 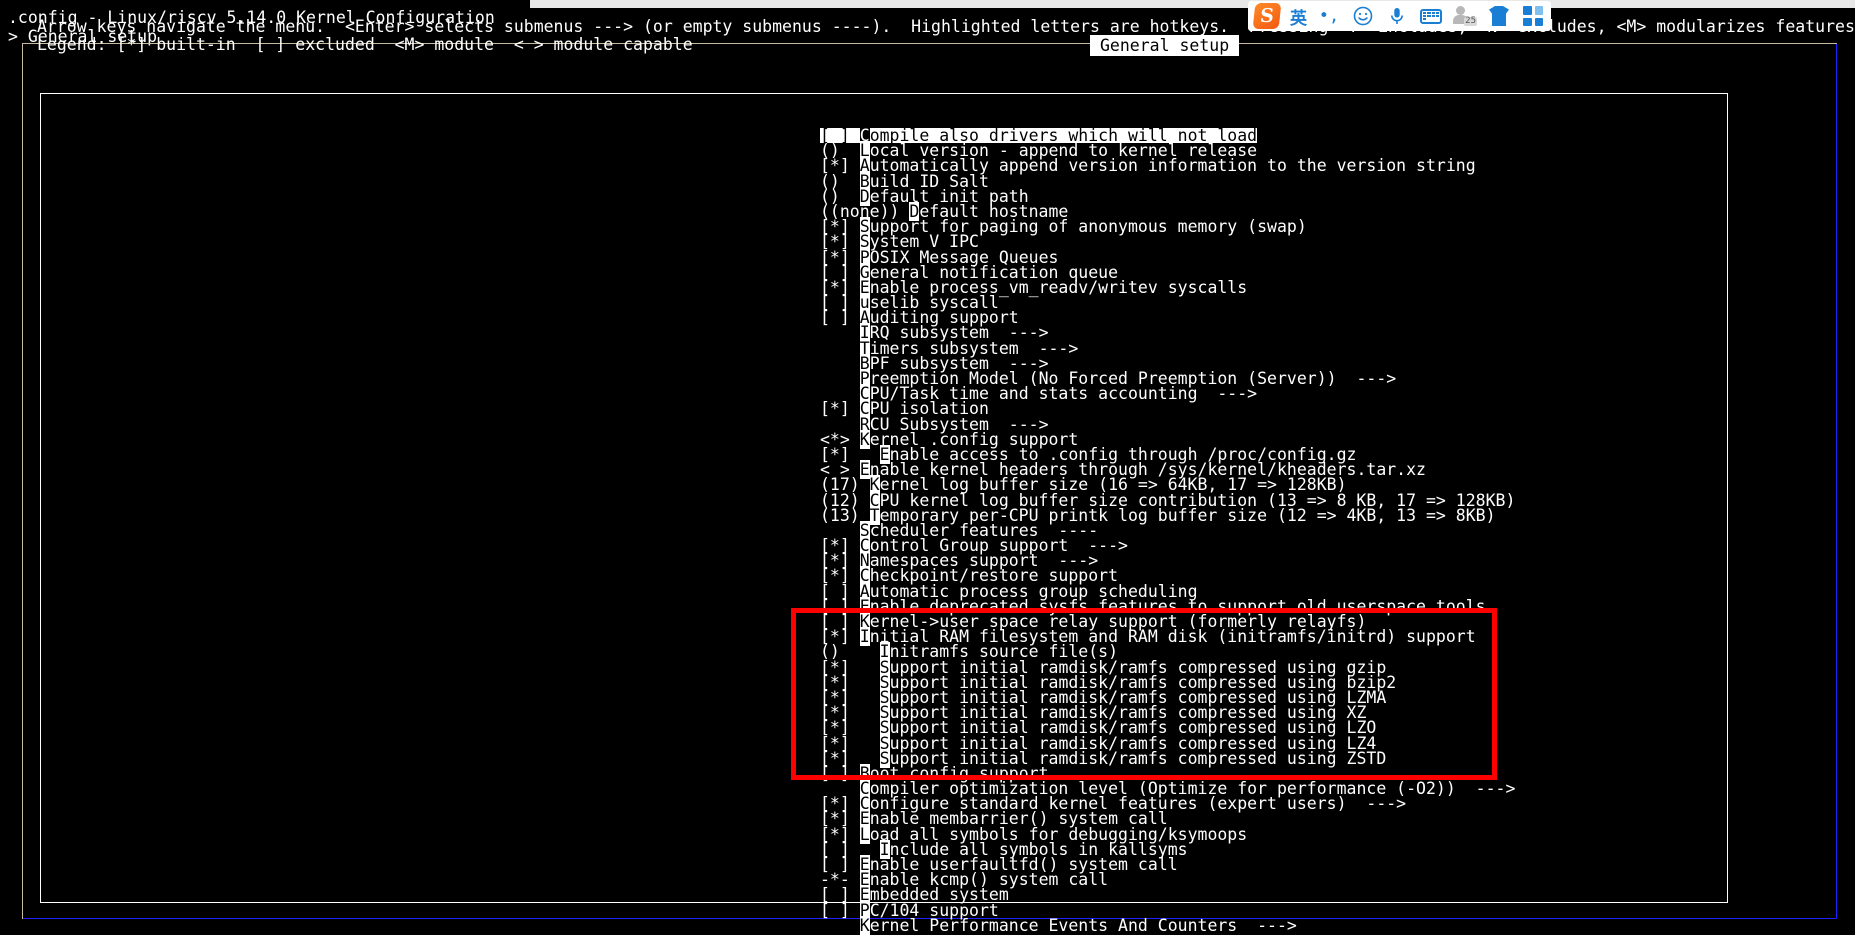 What do you see at coordinates (1329, 16) in the screenshot?
I see `punctuation-icon: •,` at bounding box center [1329, 16].